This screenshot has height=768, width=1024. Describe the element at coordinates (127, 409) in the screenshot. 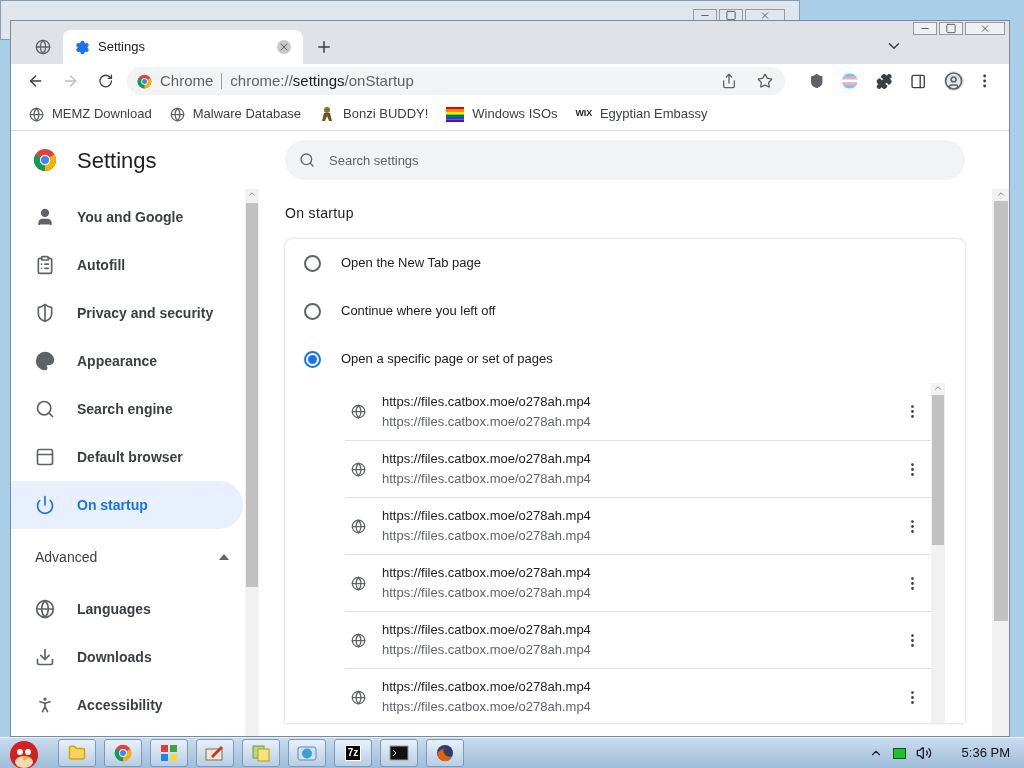

I see `sidebar-item: Search engine` at that location.